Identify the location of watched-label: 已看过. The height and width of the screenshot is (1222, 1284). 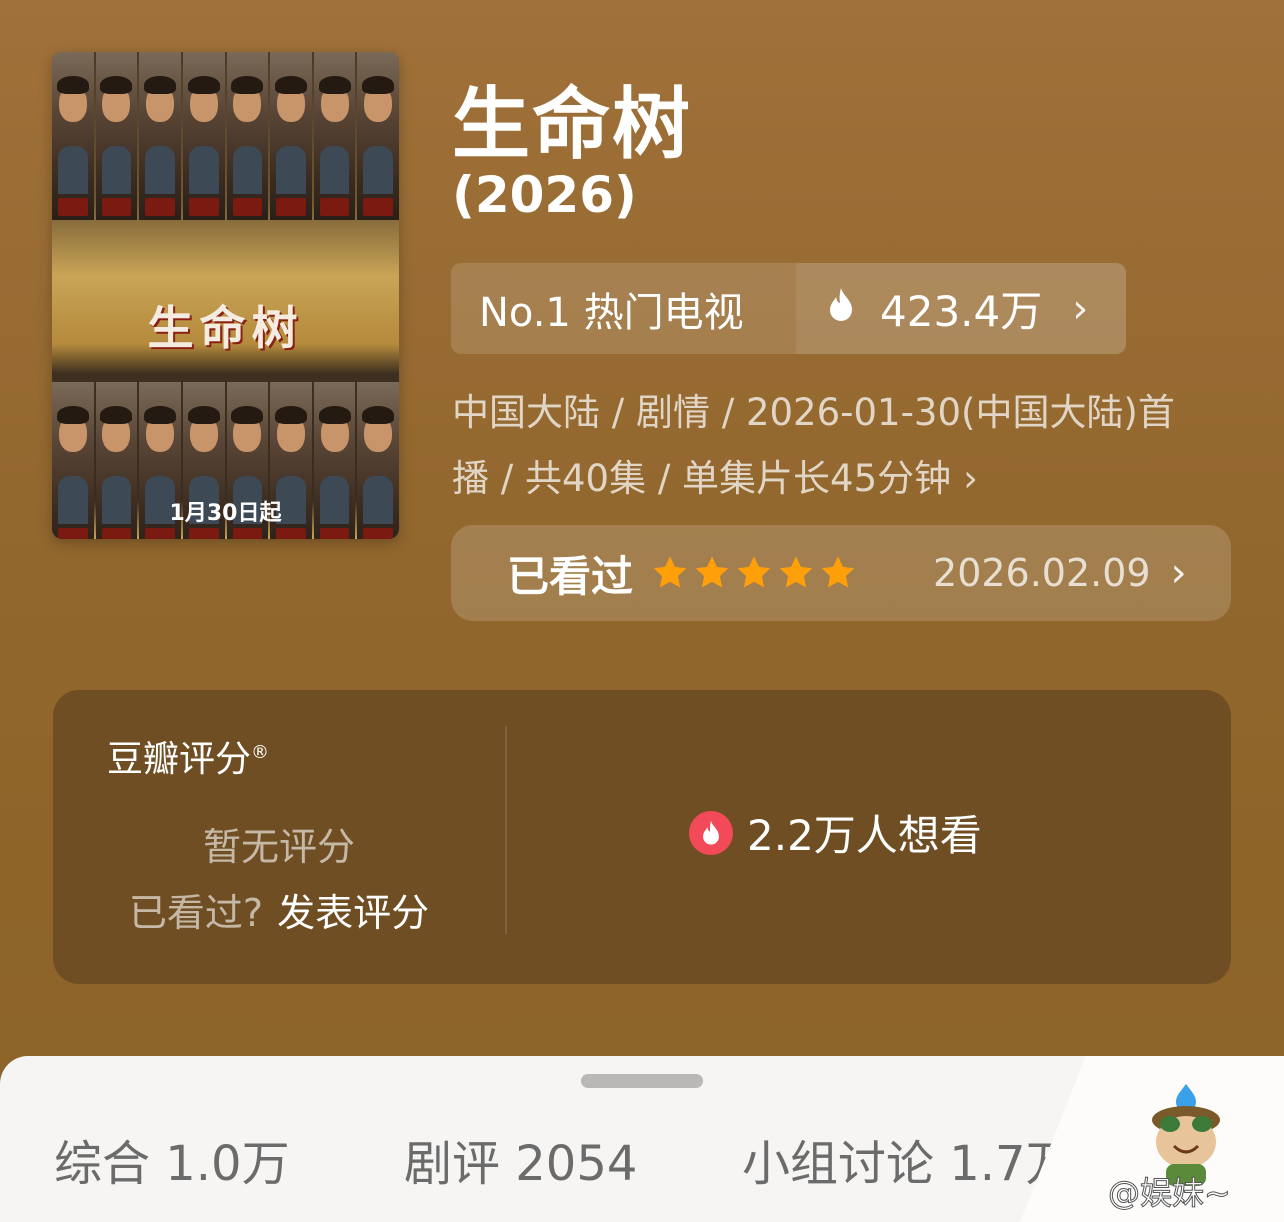
(570, 576).